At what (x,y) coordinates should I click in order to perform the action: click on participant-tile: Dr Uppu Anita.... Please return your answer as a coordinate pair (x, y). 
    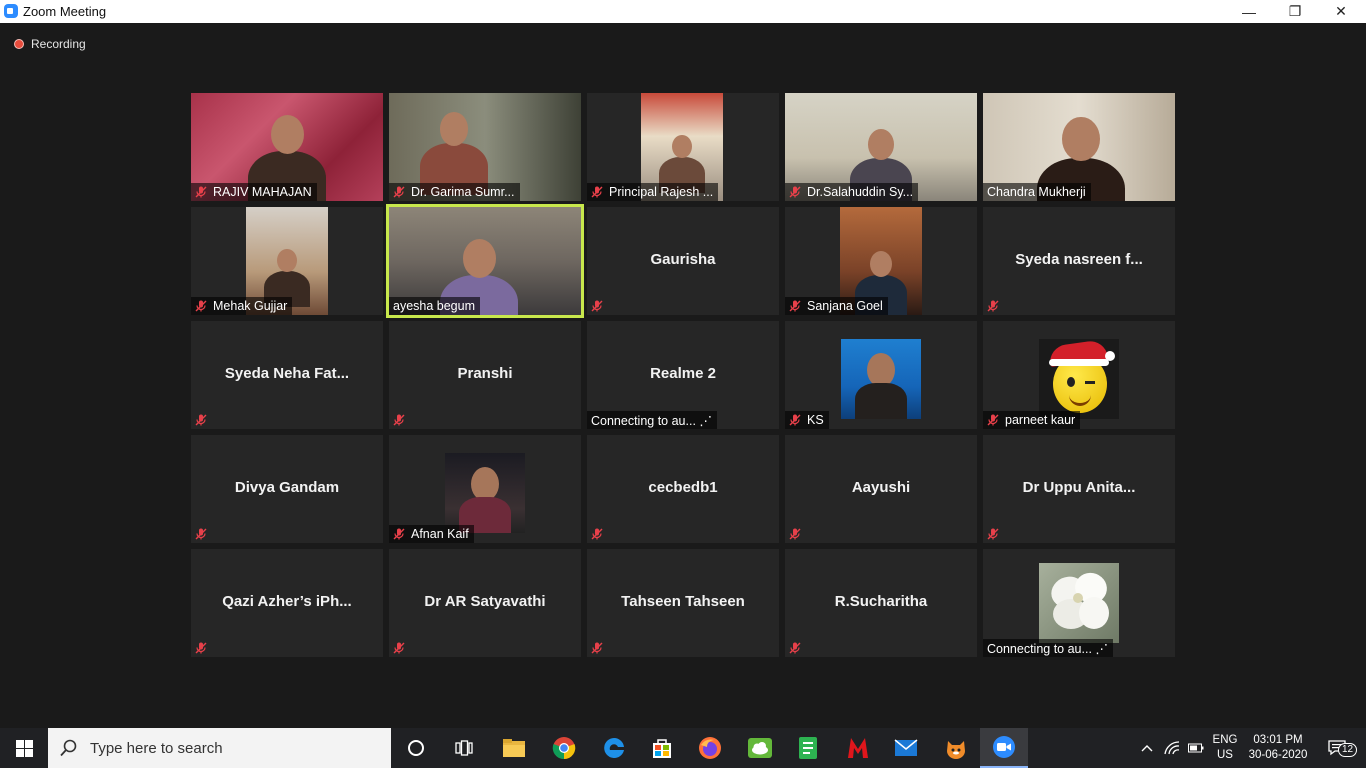
    Looking at the image, I should click on (1079, 489).